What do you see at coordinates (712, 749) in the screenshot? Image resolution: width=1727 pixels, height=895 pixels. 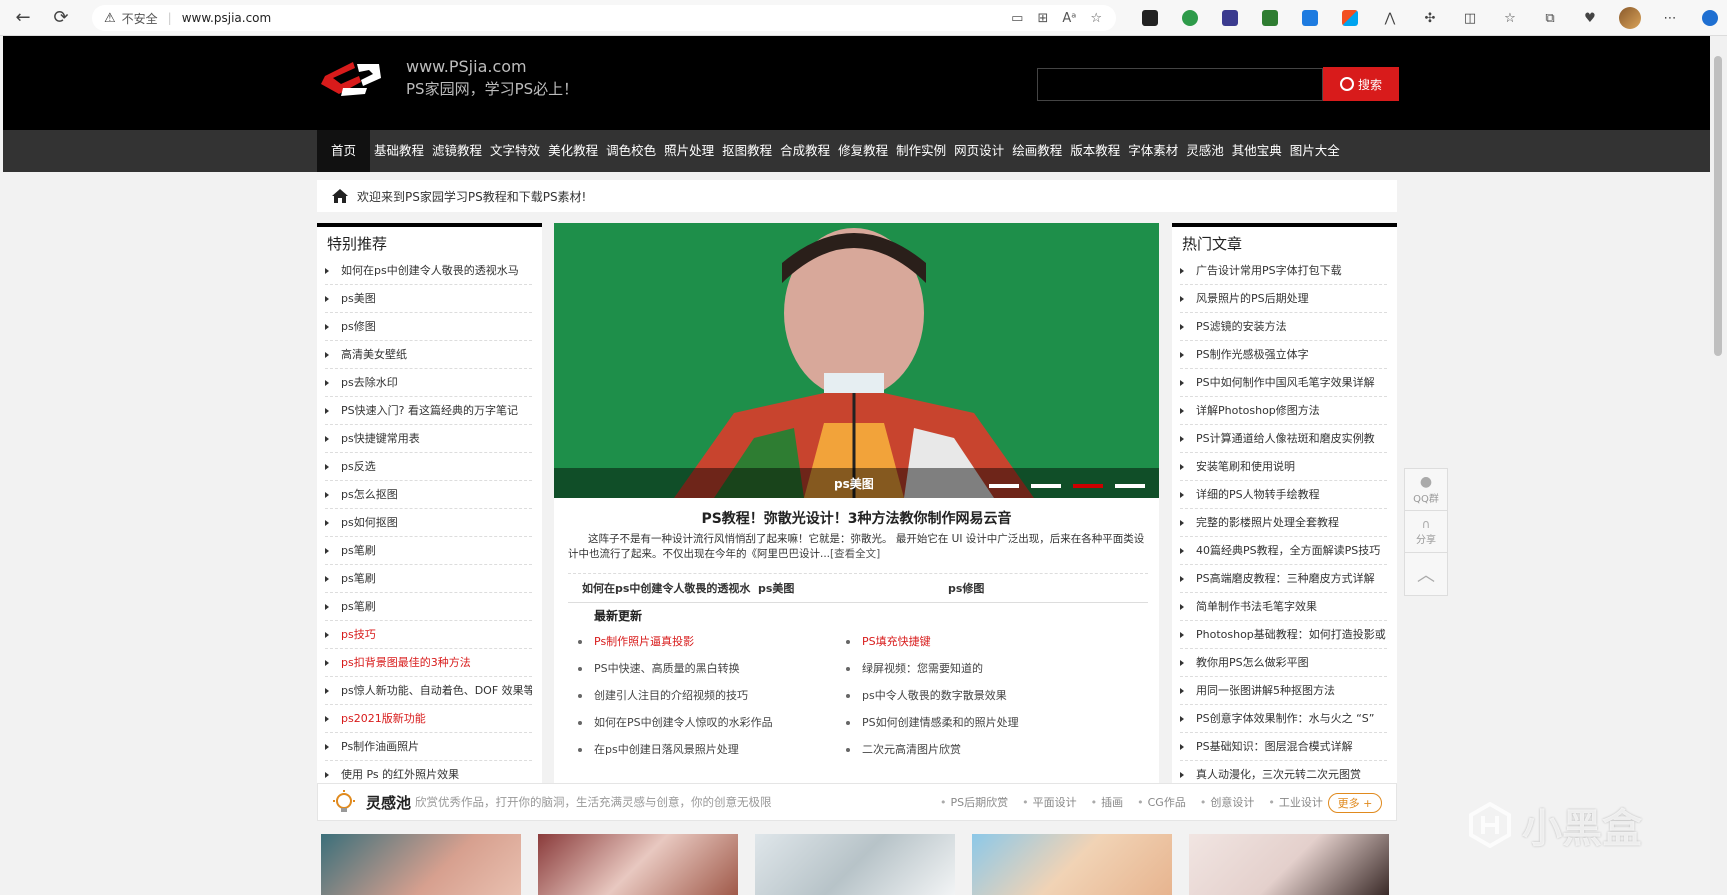 I see `latest-item: 在ps中创建日落风景照片处理` at bounding box center [712, 749].